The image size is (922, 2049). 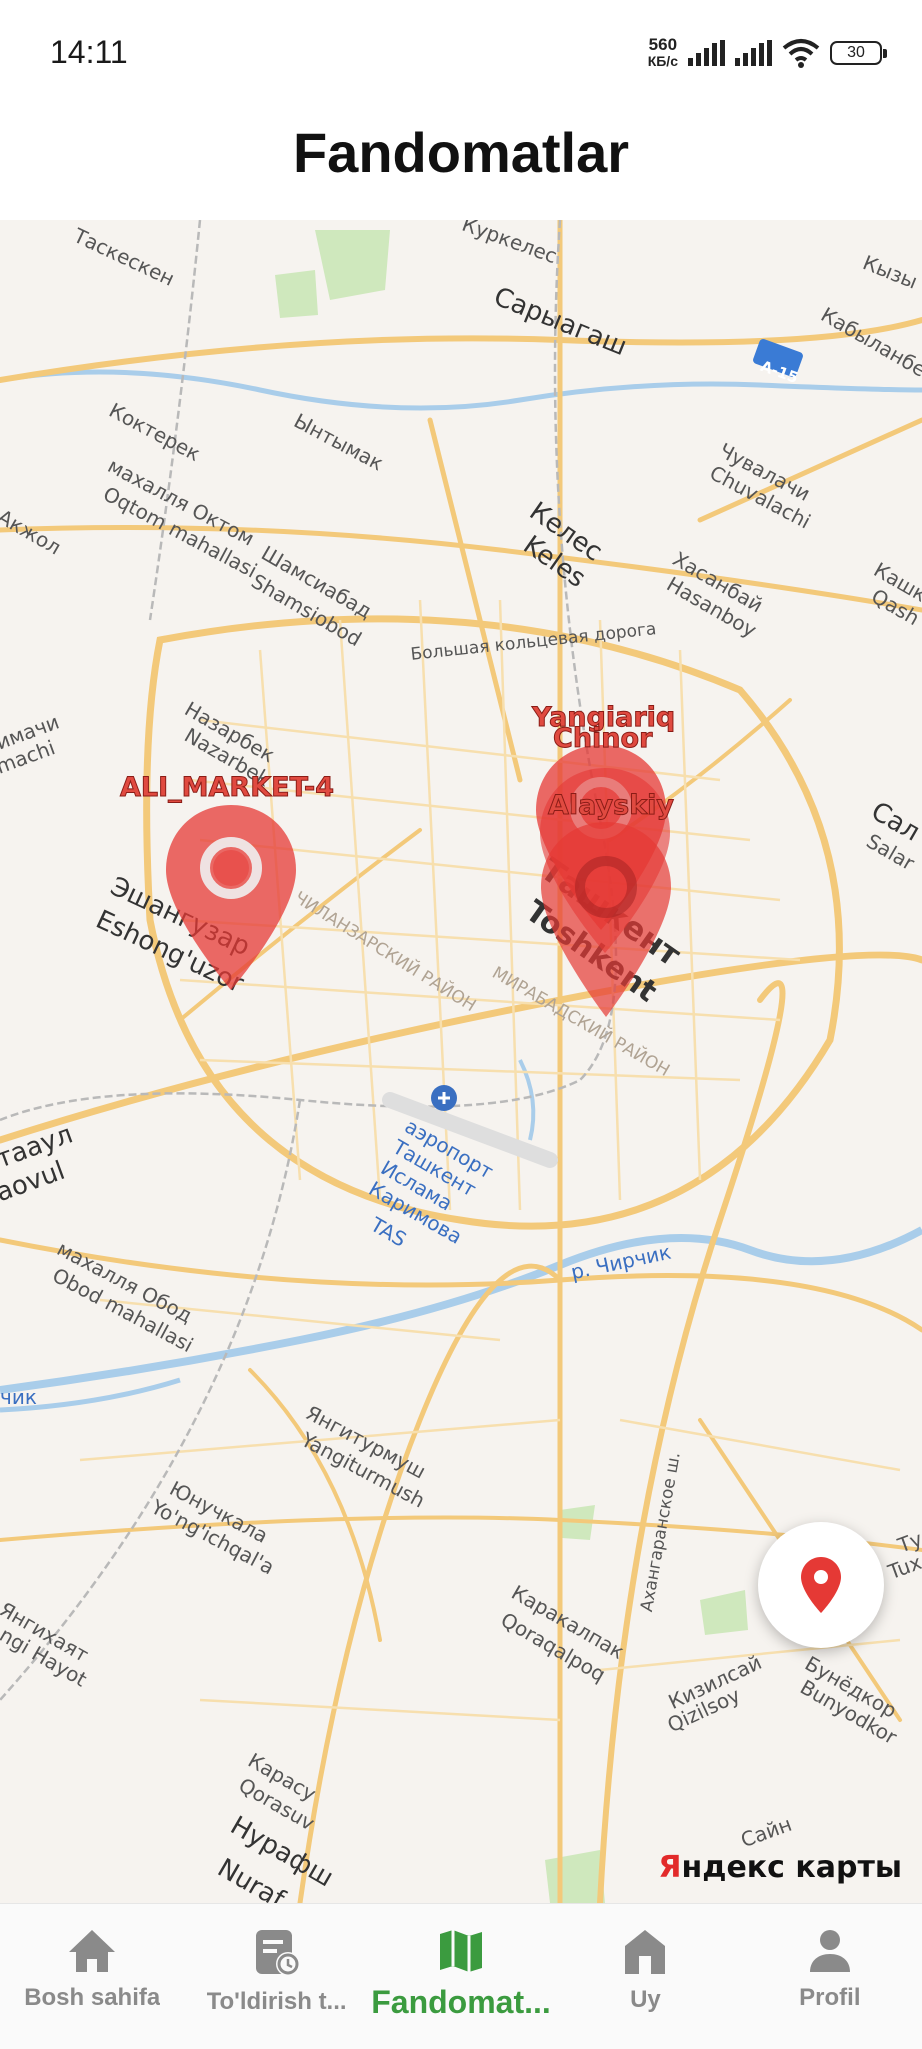 I want to click on map-marker-chinor, so click(x=606, y=922).